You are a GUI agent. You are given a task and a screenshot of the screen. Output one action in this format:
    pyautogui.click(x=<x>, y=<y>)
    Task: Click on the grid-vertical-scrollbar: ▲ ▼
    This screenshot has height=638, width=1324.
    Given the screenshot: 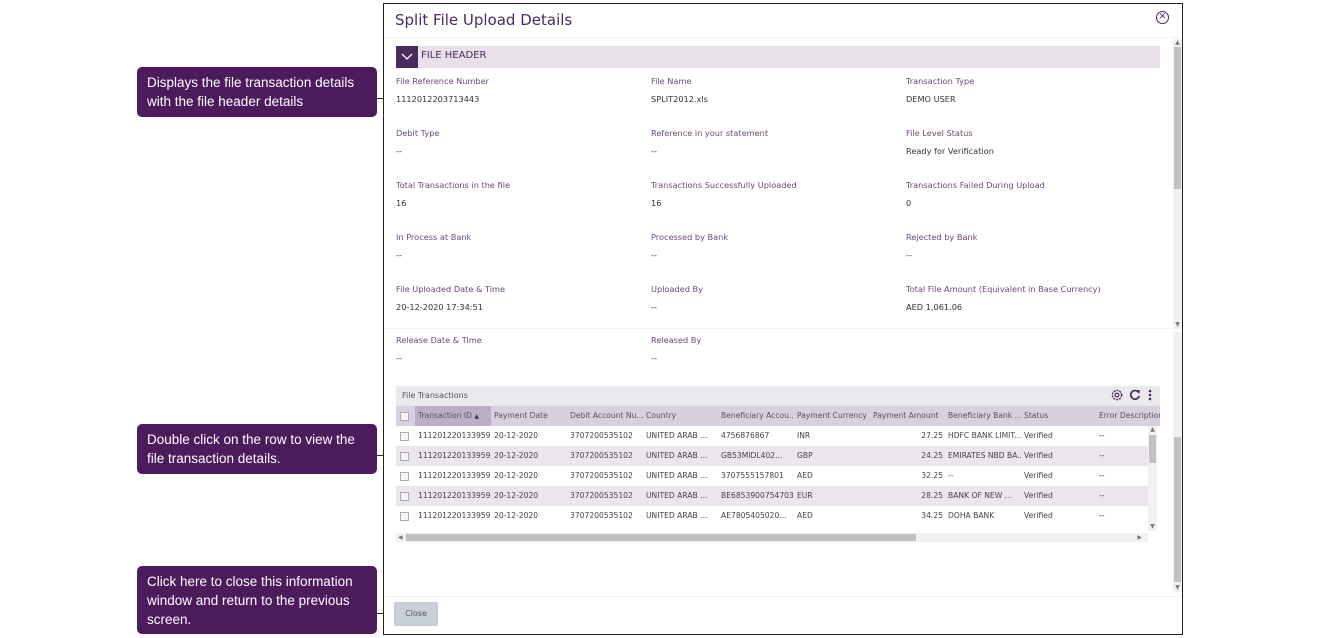 What is the action you would take?
    pyautogui.click(x=1152, y=478)
    